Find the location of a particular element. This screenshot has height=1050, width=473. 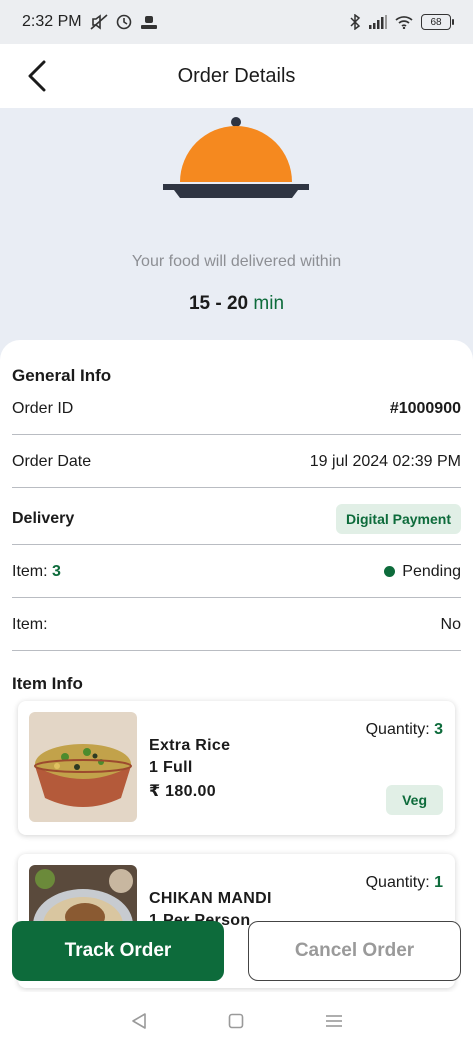

delivery-eta: 15 - 20 min is located at coordinates (236, 304).